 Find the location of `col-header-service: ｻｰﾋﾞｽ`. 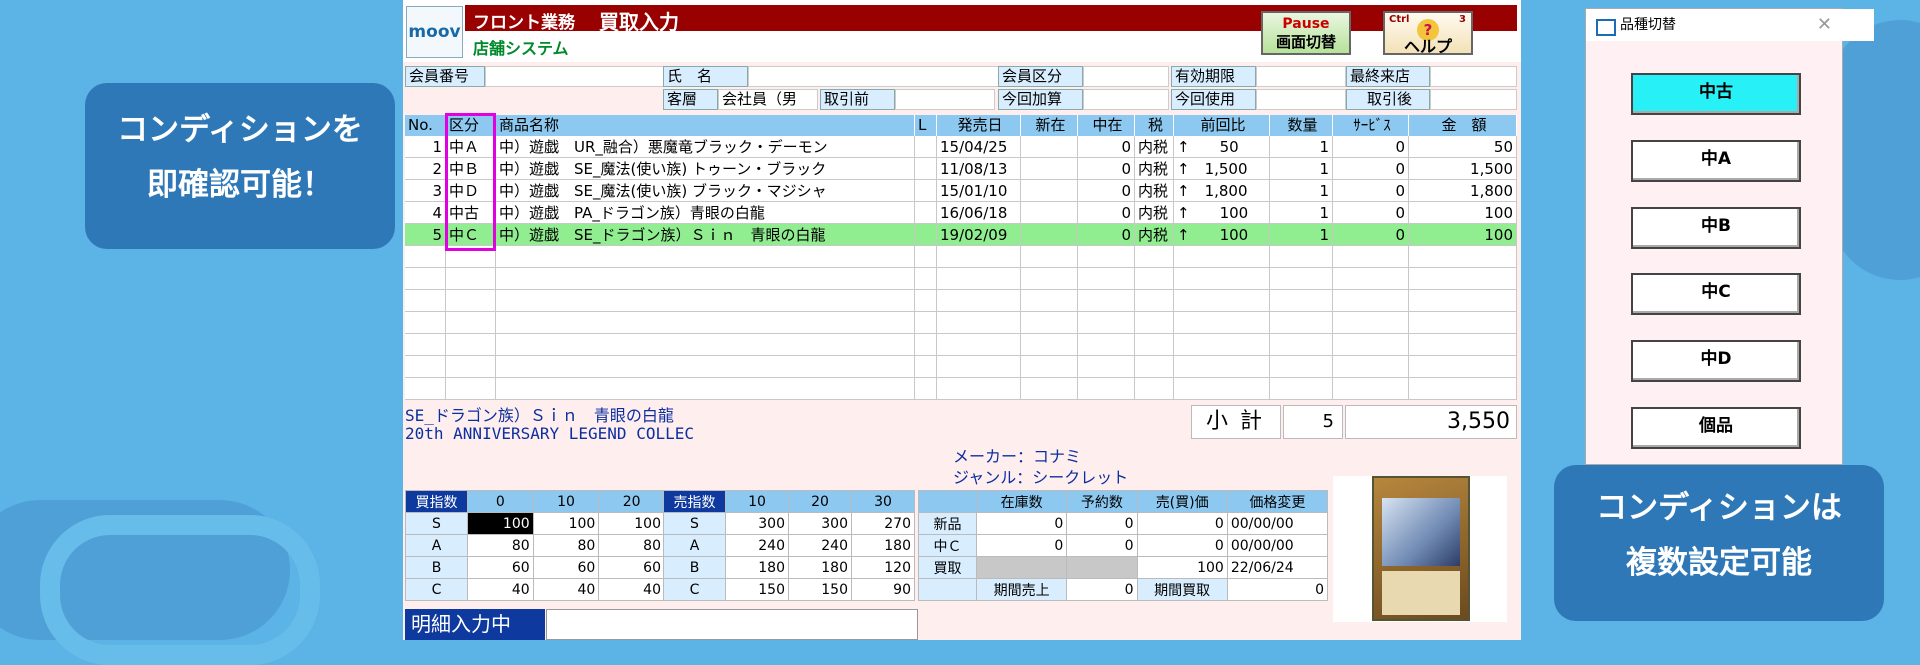

col-header-service: ｻｰﾋﾞｽ is located at coordinates (1371, 125).